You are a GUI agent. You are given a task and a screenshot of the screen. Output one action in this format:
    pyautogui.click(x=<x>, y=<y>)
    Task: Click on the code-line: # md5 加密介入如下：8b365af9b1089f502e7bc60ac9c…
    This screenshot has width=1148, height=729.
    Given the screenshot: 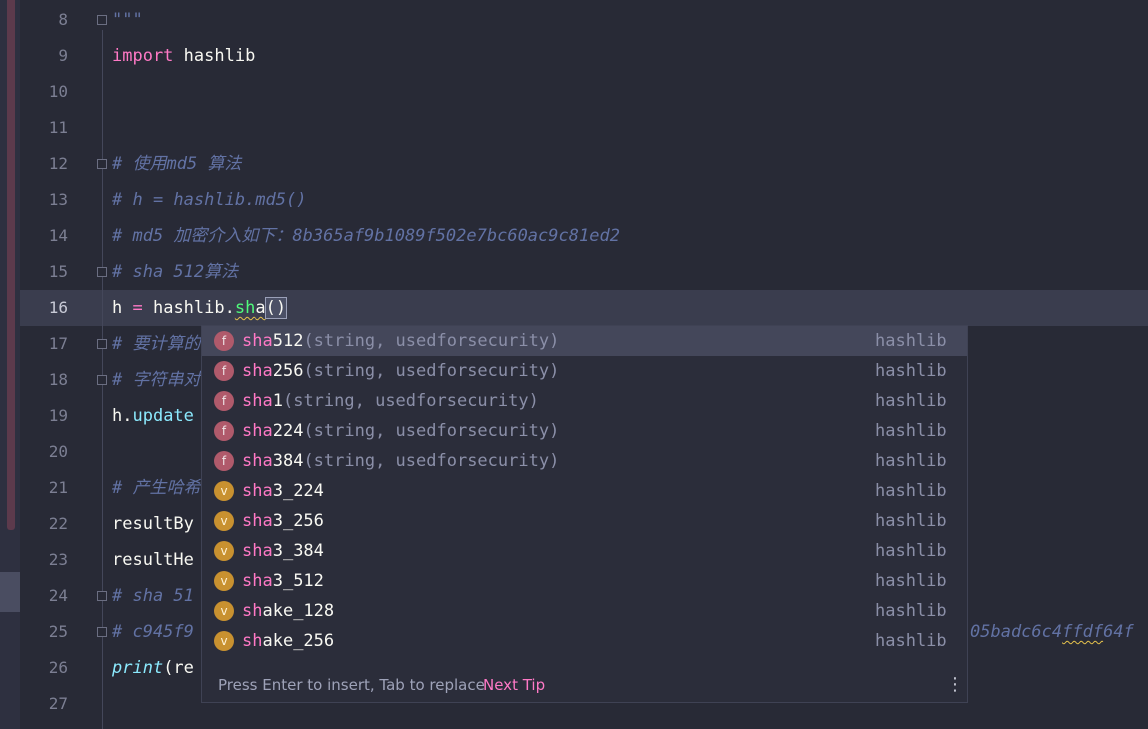 What is the action you would take?
    pyautogui.click(x=366, y=236)
    